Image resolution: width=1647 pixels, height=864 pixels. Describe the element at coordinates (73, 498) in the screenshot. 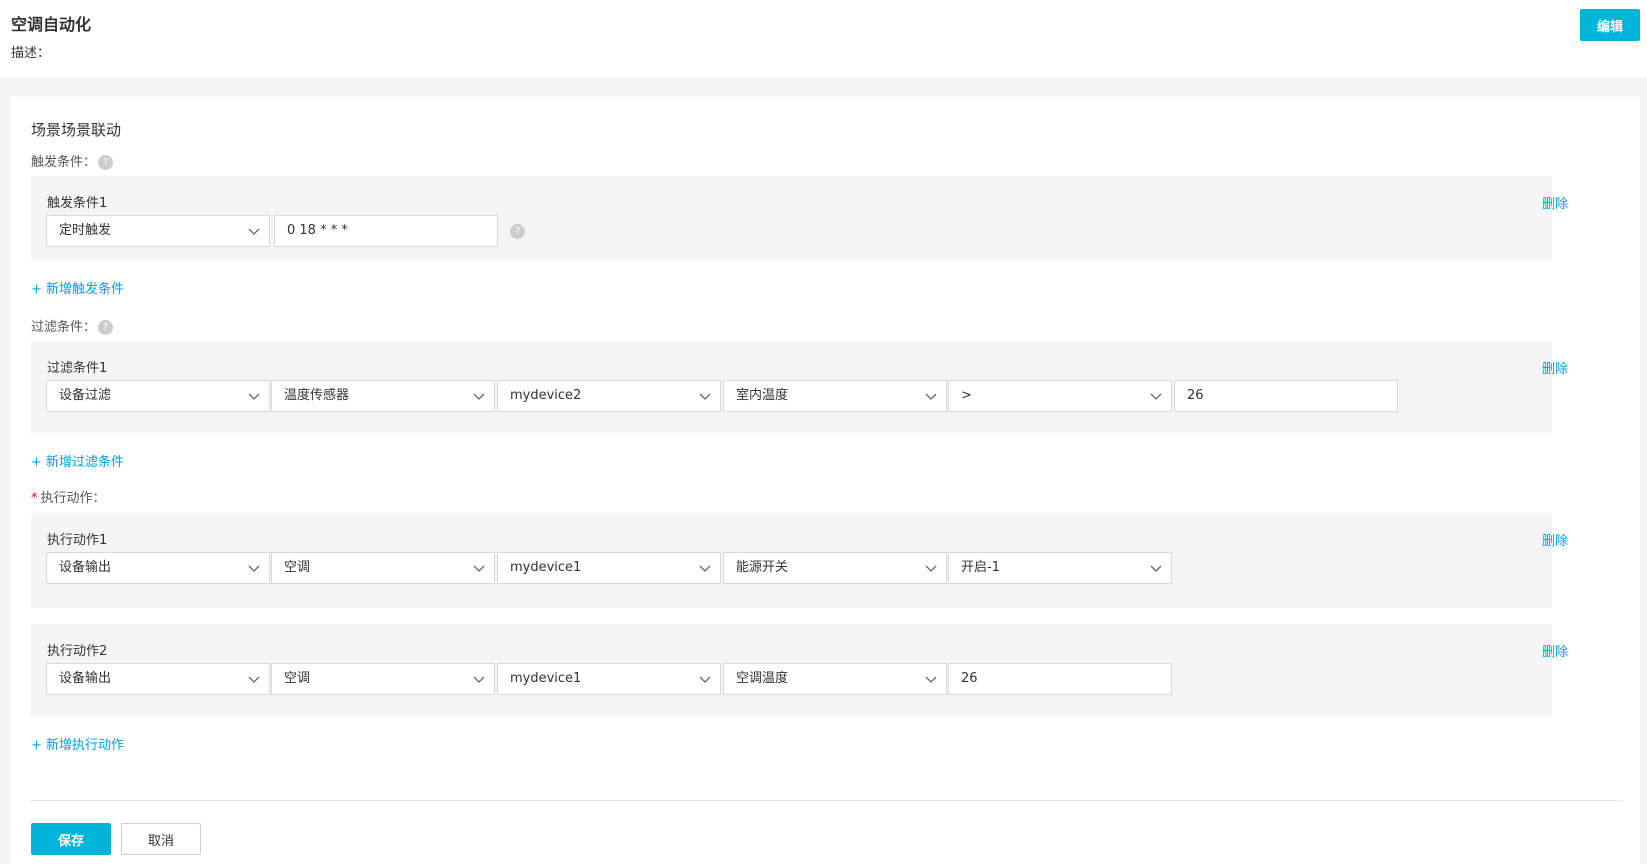

I see `actions-label-text: 执行动作：` at that location.